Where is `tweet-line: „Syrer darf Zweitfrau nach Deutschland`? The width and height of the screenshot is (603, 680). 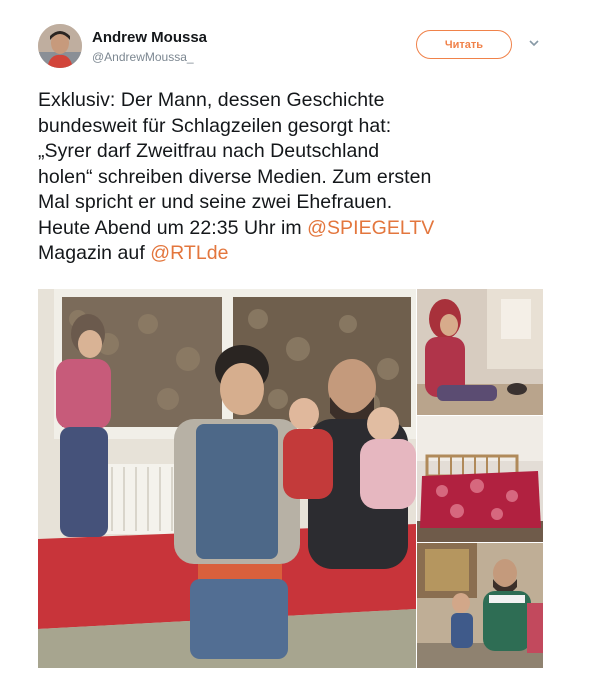 tweet-line: „Syrer darf Zweitfrau nach Deutschland is located at coordinates (209, 151).